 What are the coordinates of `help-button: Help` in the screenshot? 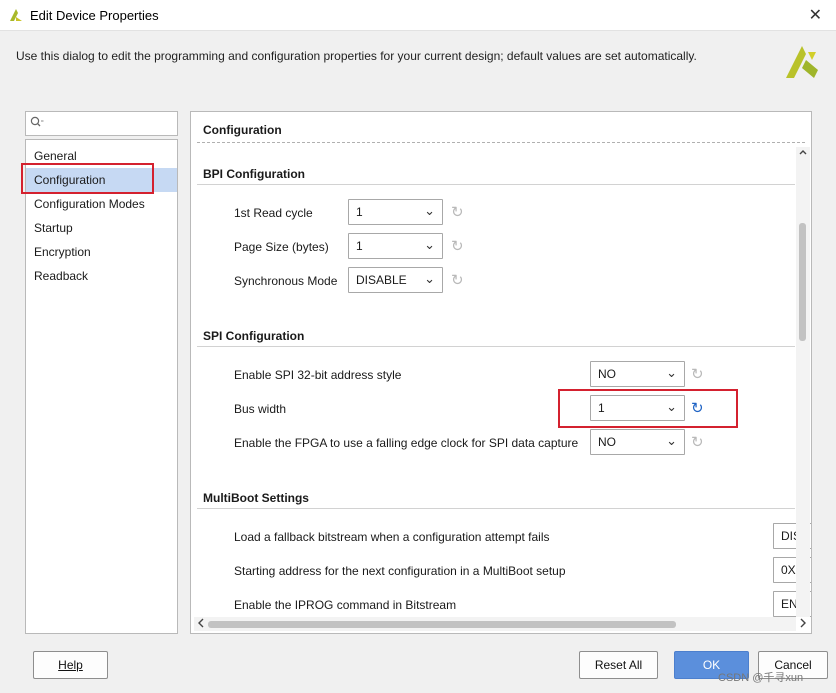 It's located at (70, 665).